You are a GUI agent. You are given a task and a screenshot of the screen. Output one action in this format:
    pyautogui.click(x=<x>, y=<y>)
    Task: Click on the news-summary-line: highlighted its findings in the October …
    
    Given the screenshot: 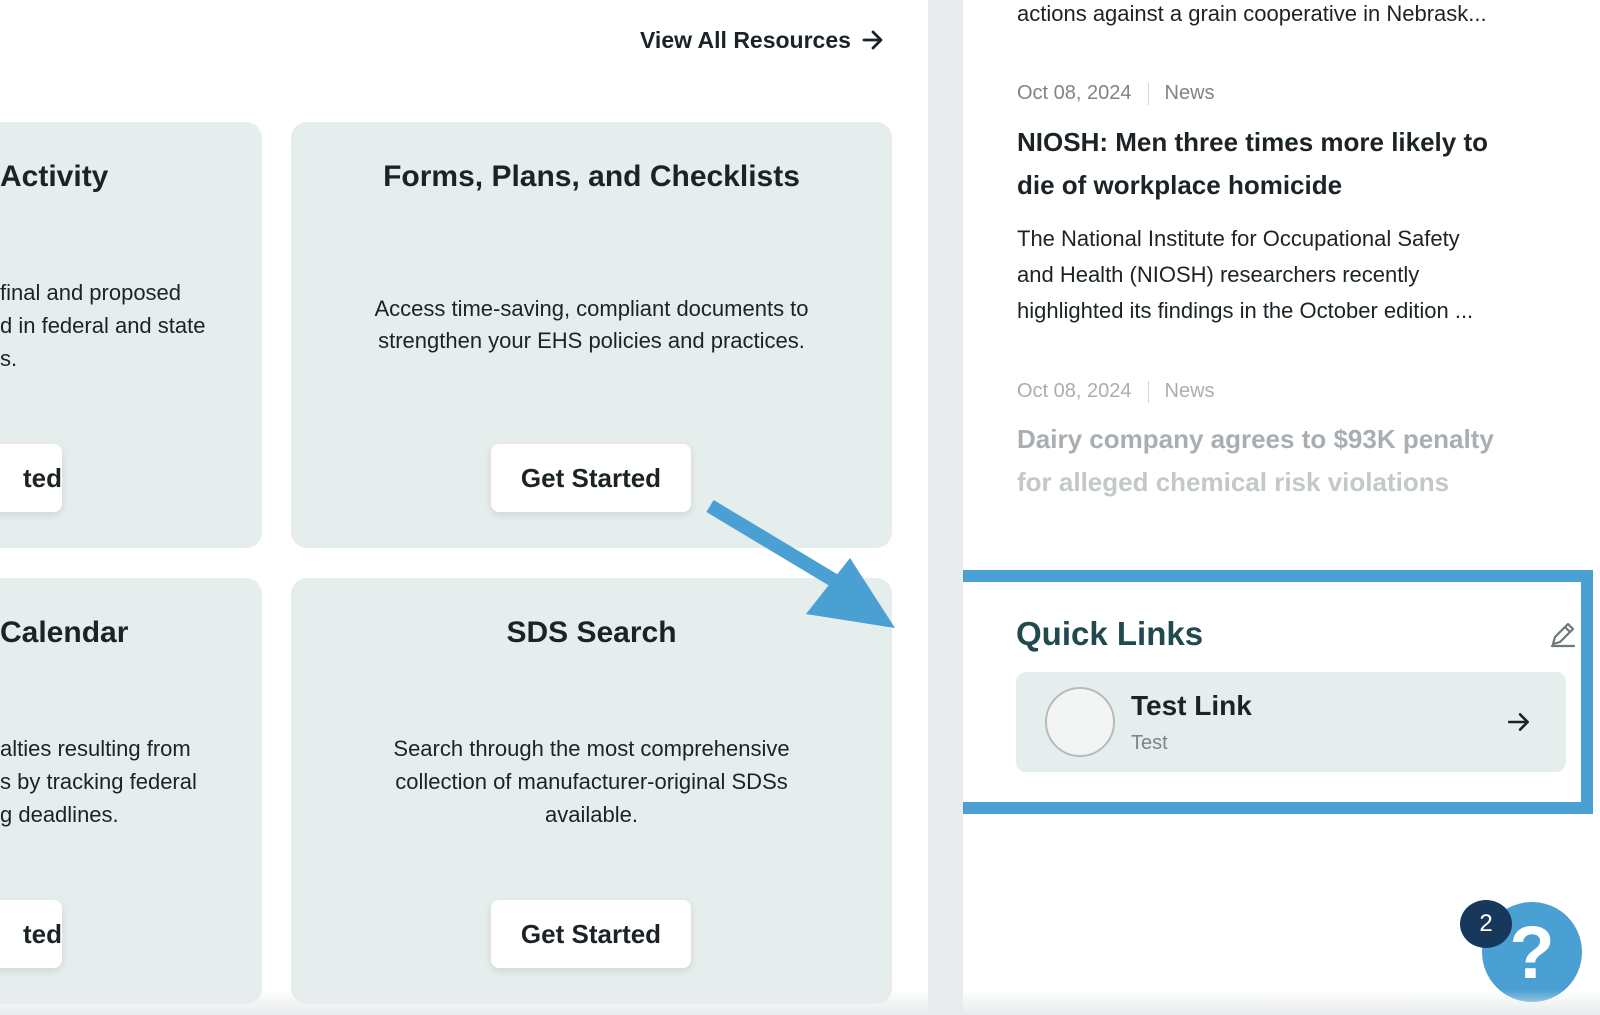 What is the action you would take?
    pyautogui.click(x=1245, y=310)
    